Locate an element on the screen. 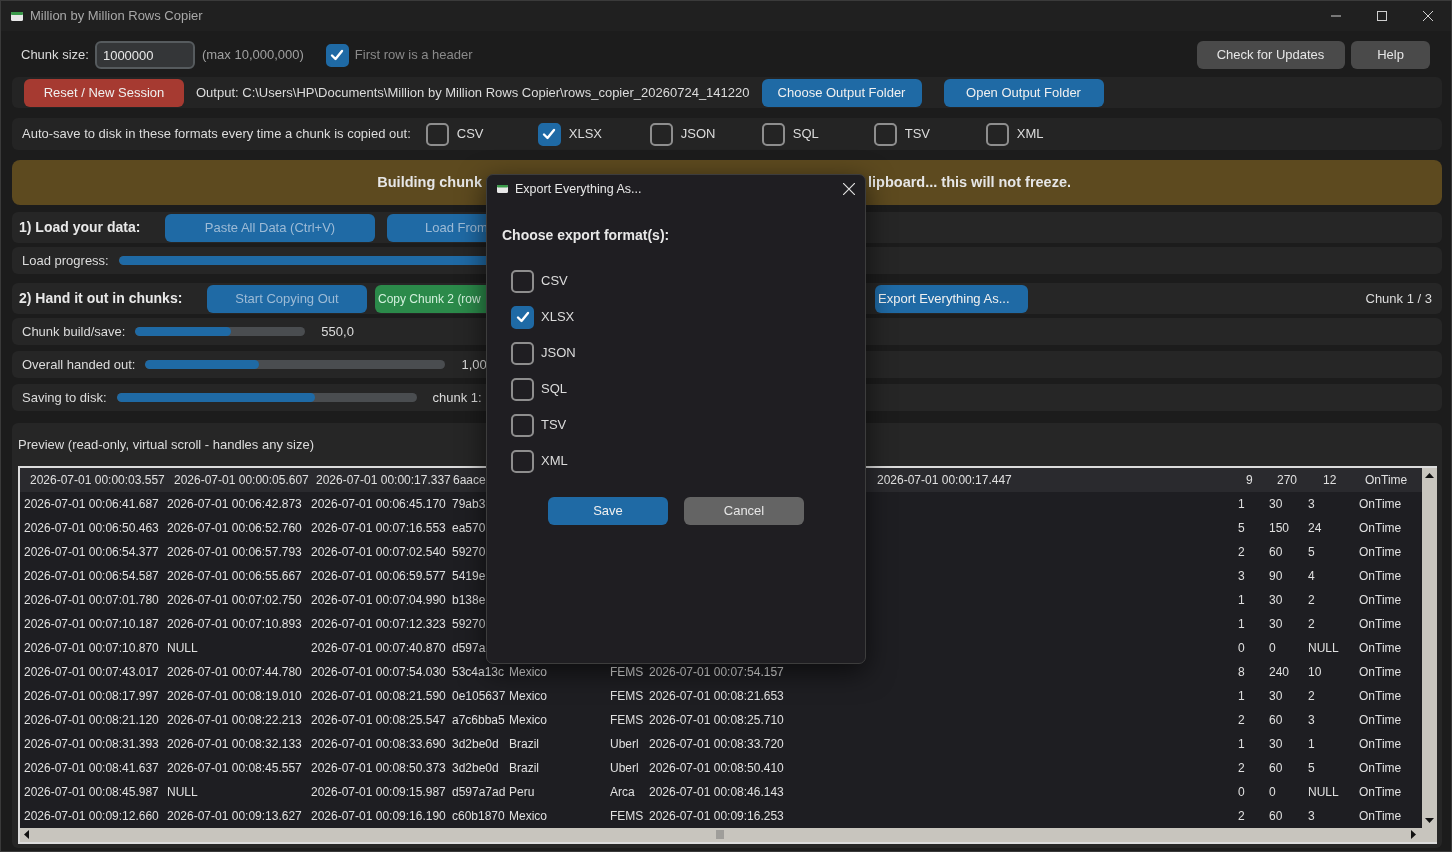 This screenshot has height=852, width=1452. vertical-scrollbar is located at coordinates (1429, 647).